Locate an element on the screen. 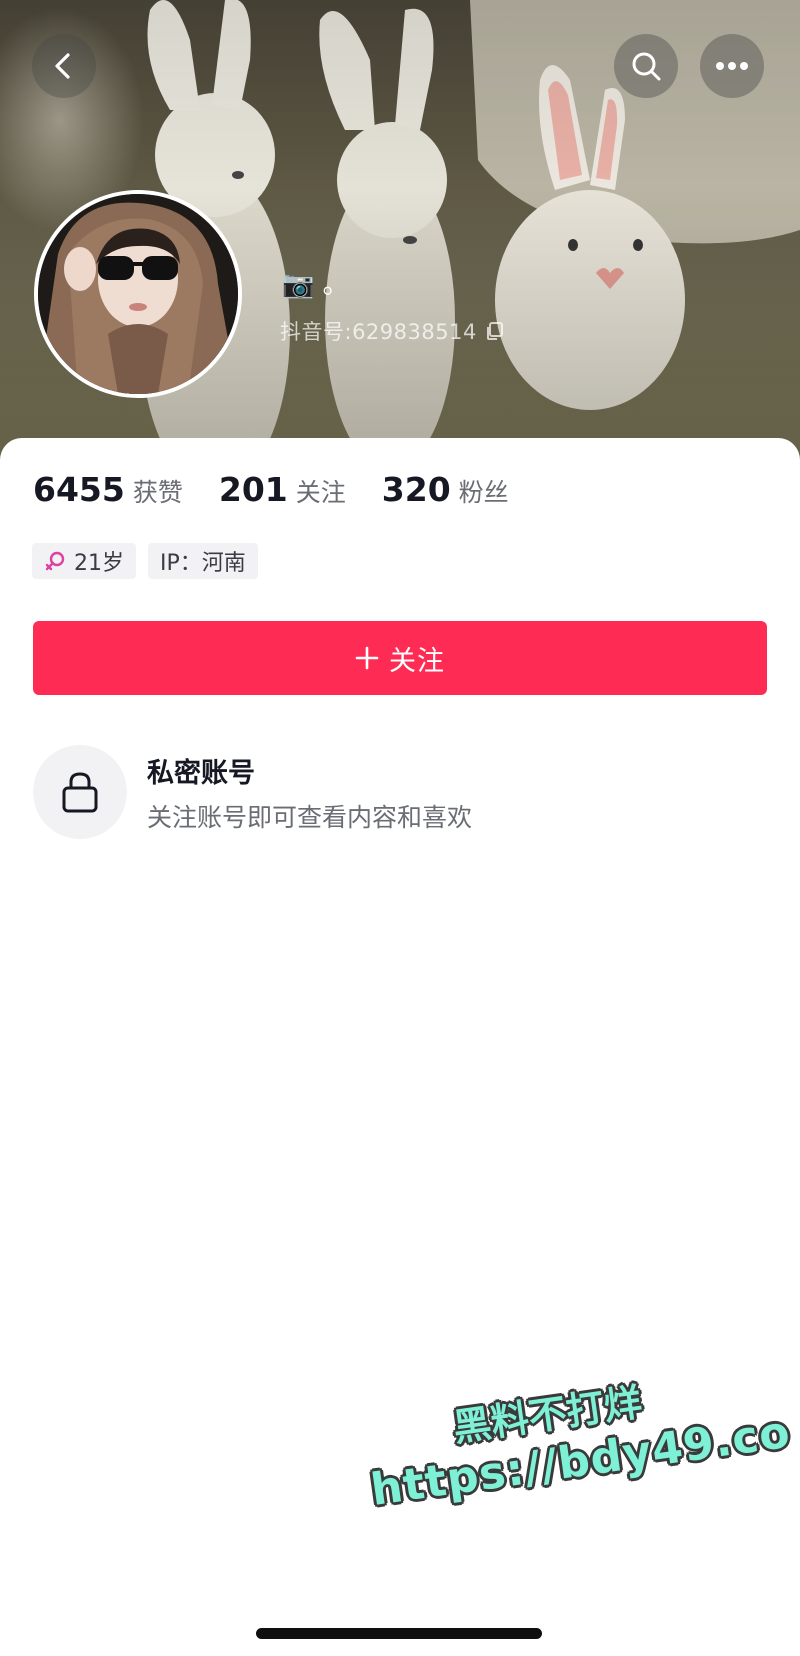  lock-icon is located at coordinates (80, 792).